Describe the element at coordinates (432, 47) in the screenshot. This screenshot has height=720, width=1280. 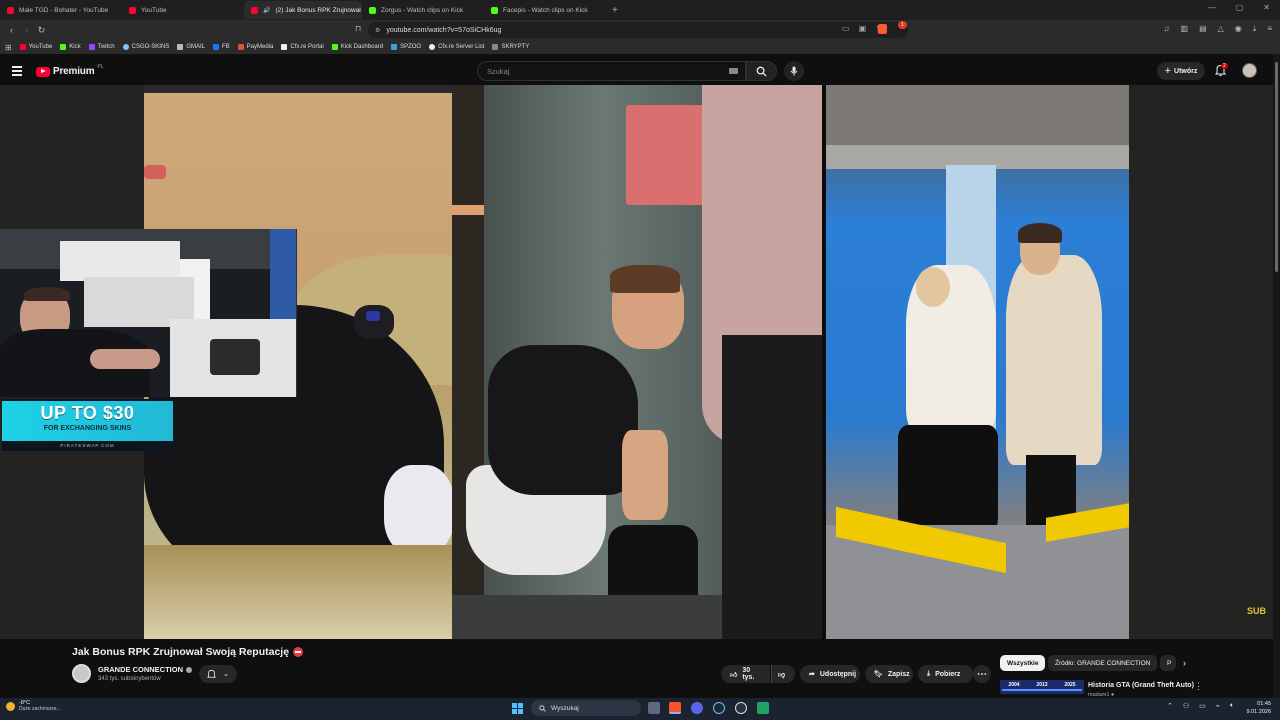
I see `globe-icon` at that location.